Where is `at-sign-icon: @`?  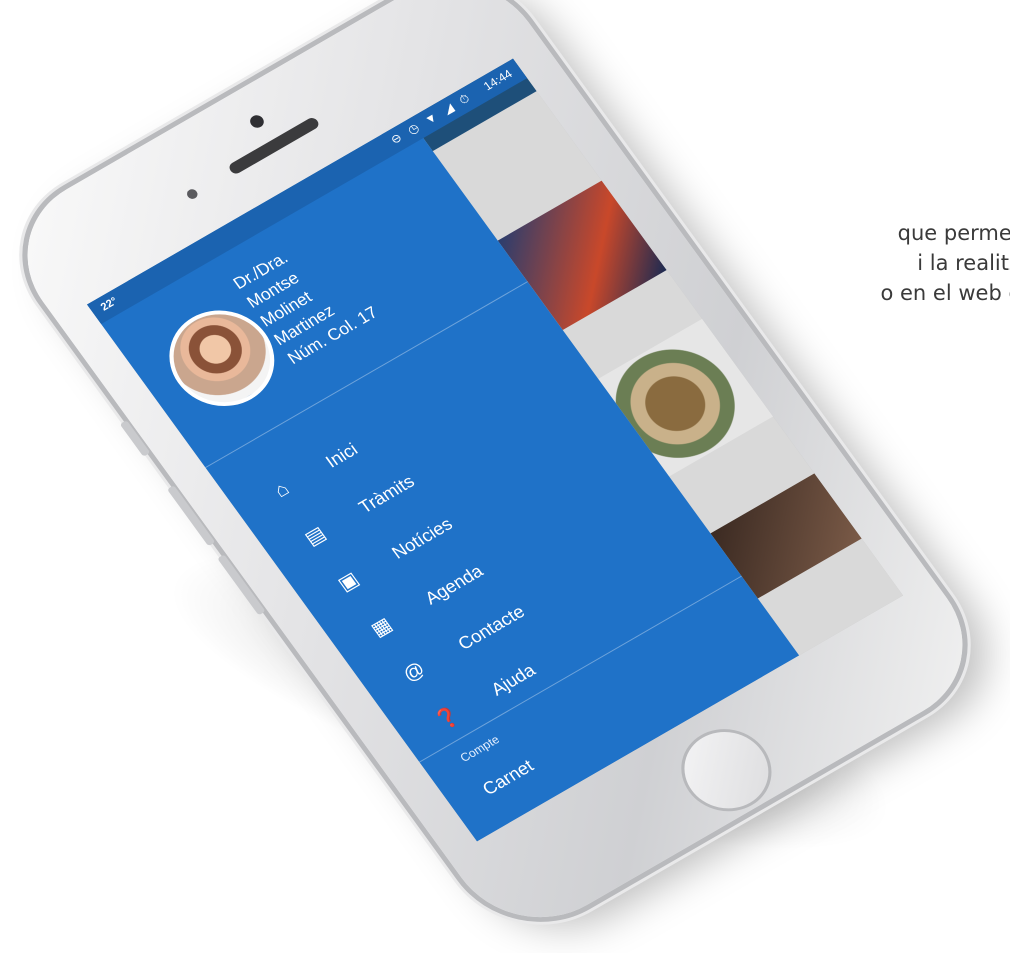
at-sign-icon: @ is located at coordinates (414, 671).